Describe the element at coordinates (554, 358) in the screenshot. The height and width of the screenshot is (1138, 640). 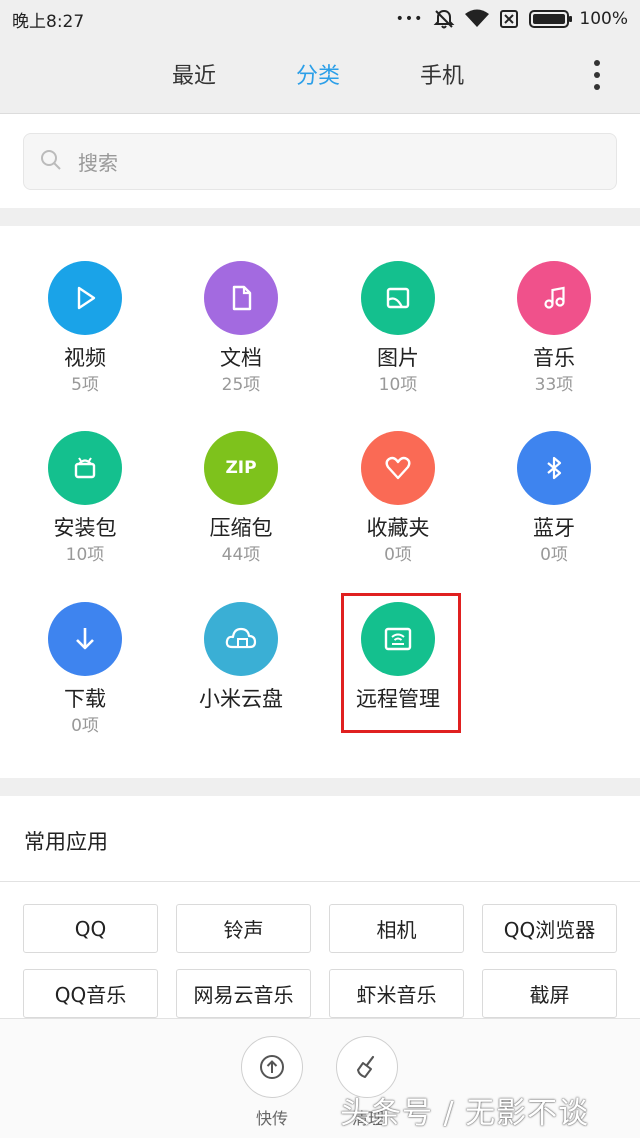
I see `category-name: 音乐` at that location.